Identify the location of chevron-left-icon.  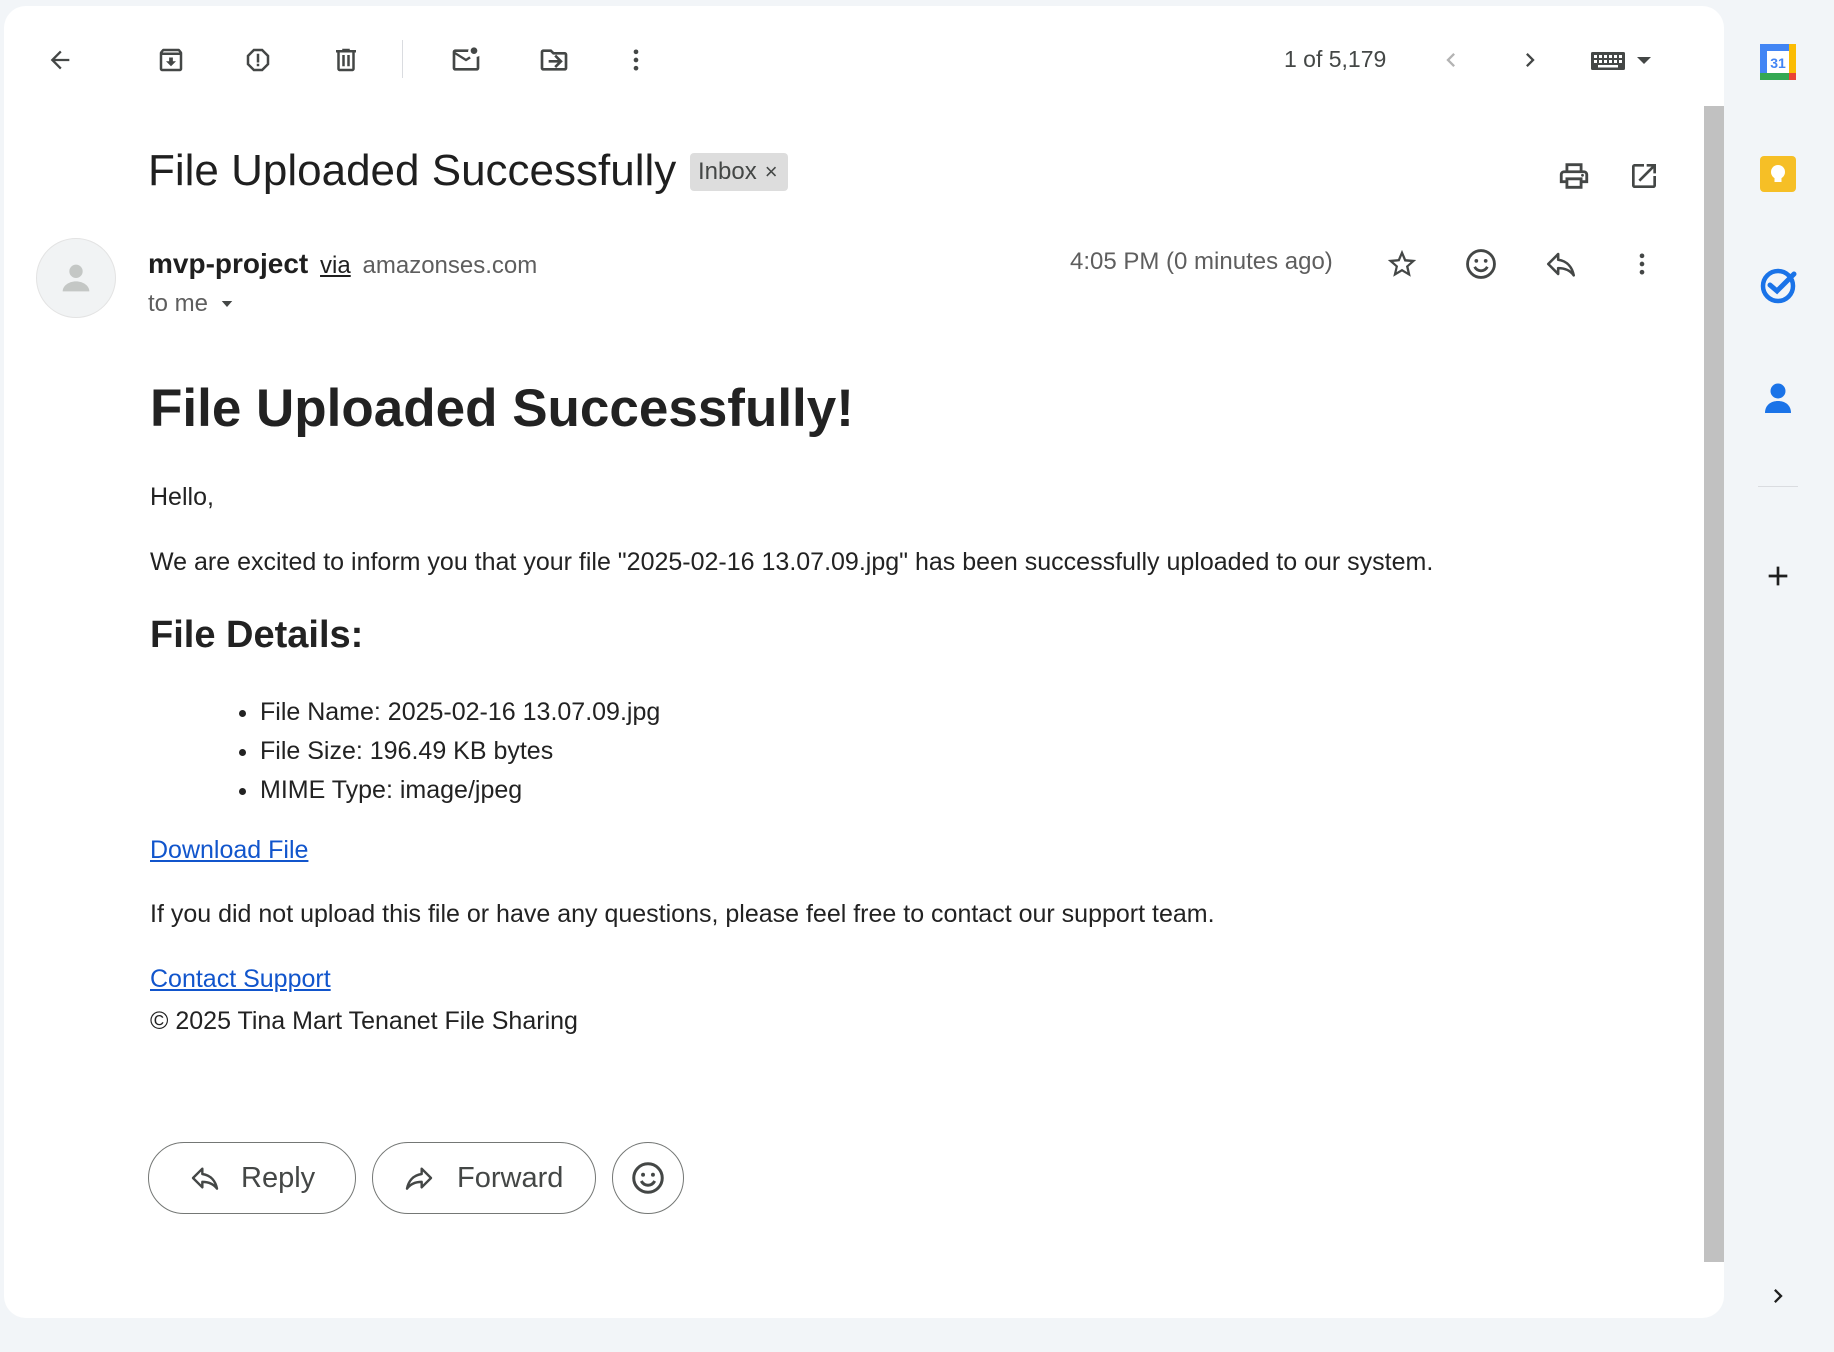
(1450, 60).